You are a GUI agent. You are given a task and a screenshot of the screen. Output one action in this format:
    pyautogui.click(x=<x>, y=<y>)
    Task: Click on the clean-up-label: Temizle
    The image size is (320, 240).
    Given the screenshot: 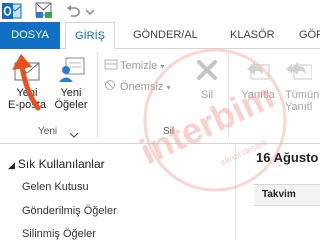 What is the action you would take?
    pyautogui.click(x=139, y=66)
    